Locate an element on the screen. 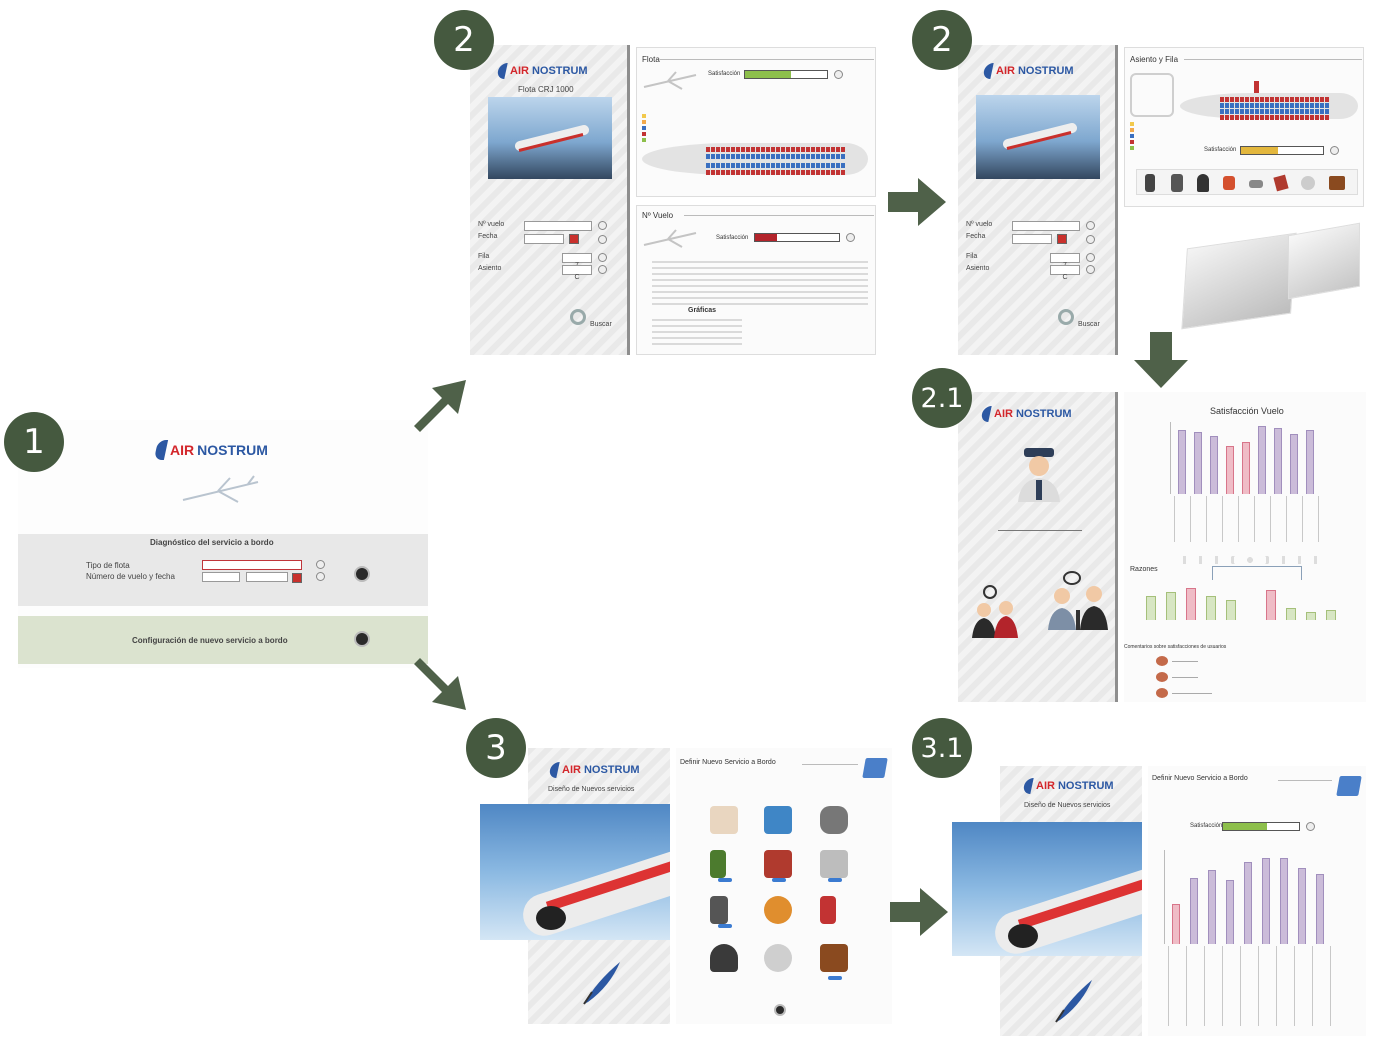  chart-title: Satisfacción Vuelo is located at coordinates (1247, 411).